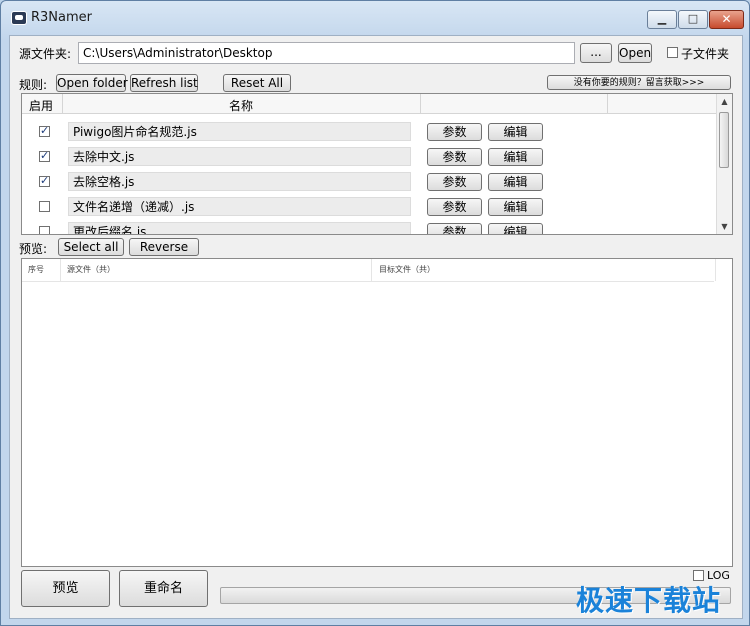 The height and width of the screenshot is (626, 750). I want to click on subfolder-checkbox, so click(672, 52).